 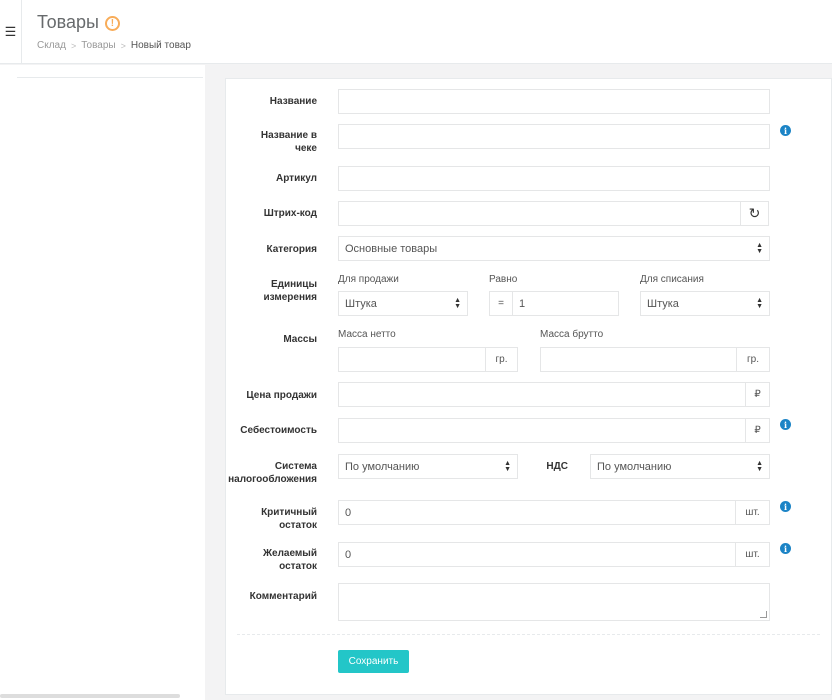 What do you see at coordinates (753, 359) in the screenshot?
I see `mass-gross-unit: гр.` at bounding box center [753, 359].